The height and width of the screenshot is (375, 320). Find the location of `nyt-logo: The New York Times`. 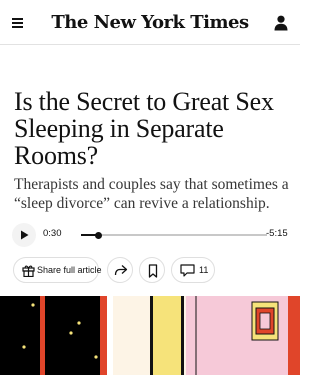

nyt-logo: The New York Times is located at coordinates (150, 22).